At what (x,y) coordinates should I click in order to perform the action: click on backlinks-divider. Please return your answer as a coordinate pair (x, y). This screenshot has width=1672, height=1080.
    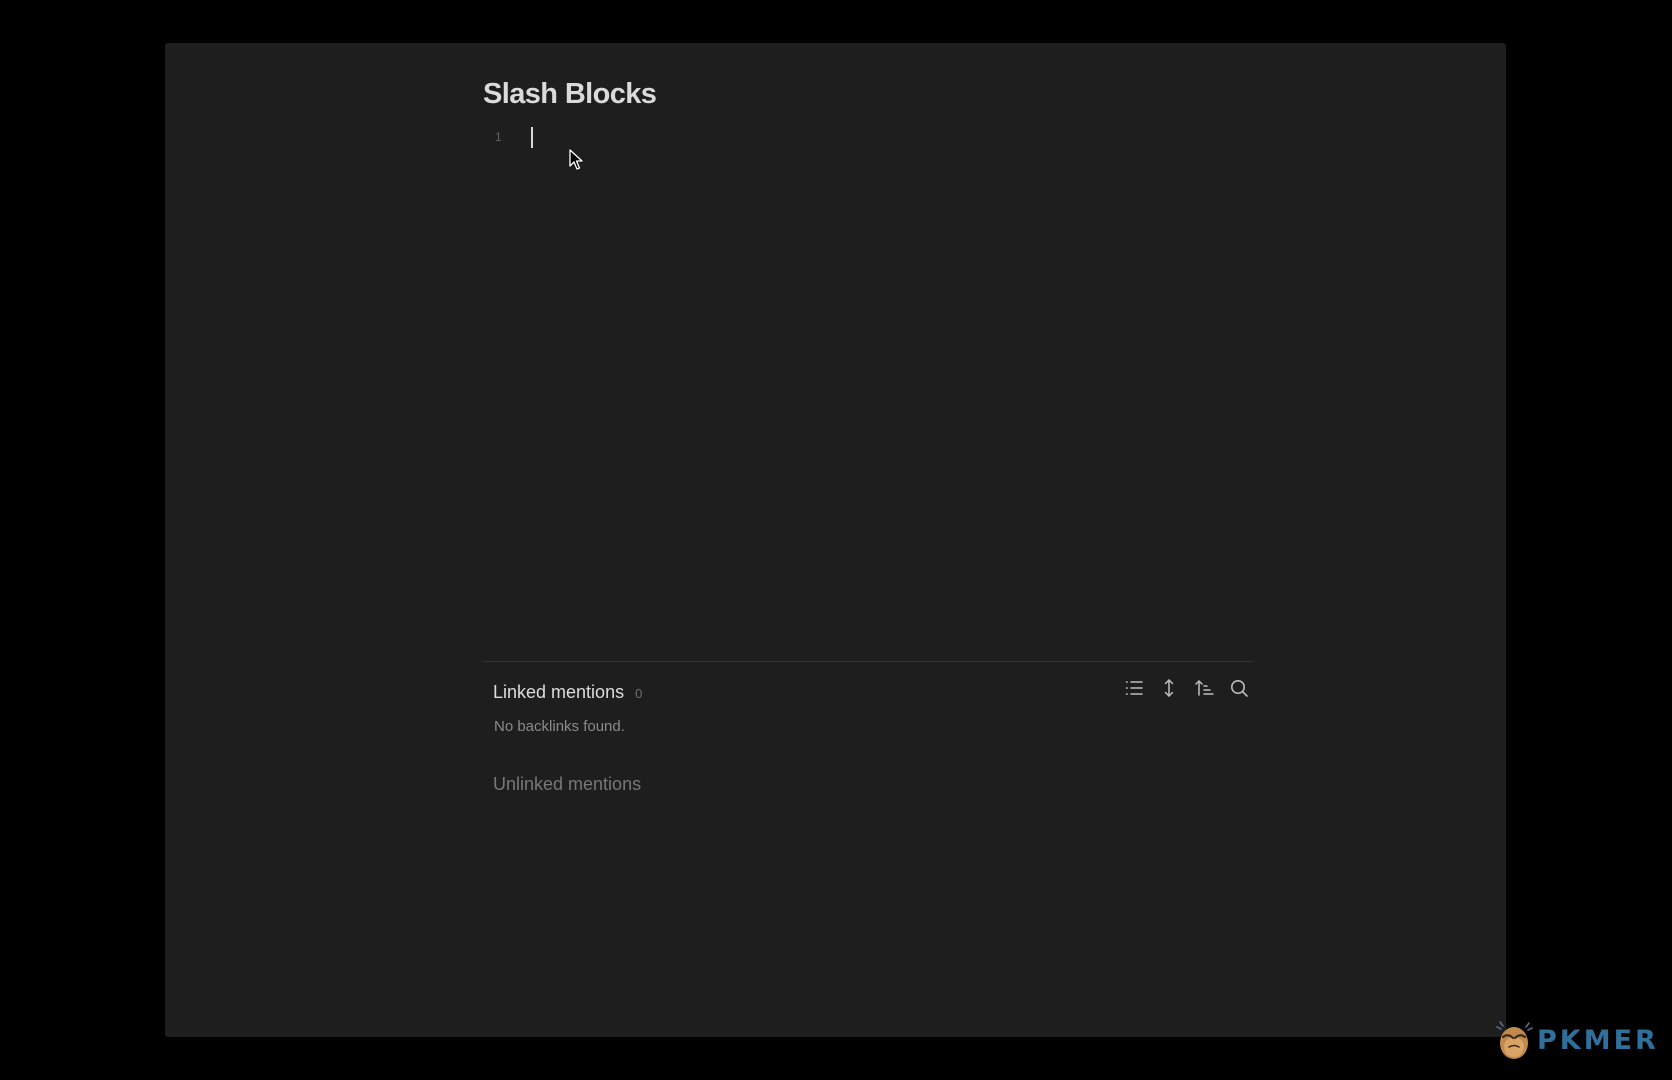
    Looking at the image, I should click on (868, 661).